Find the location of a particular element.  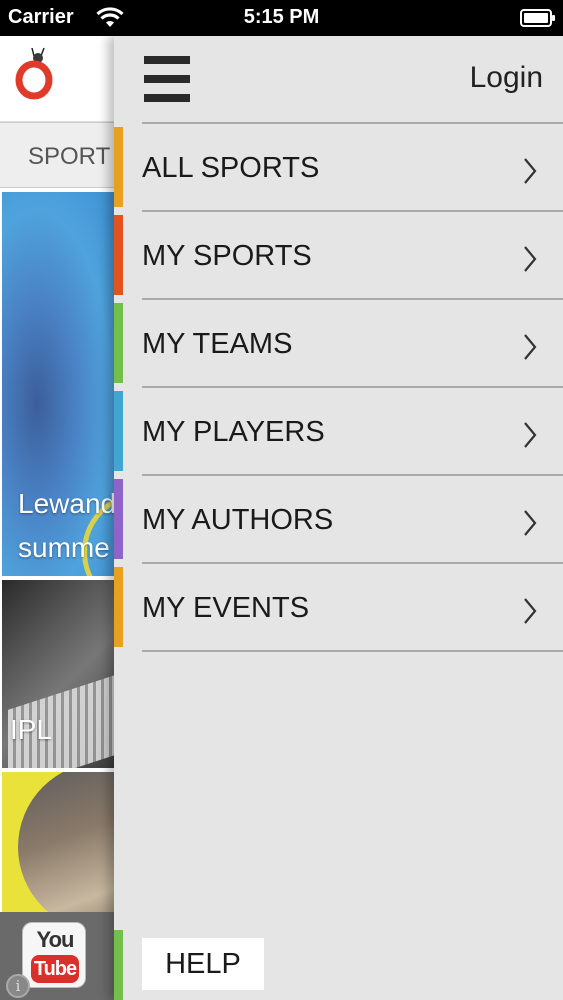

menu-item-label: MY AUTHORS is located at coordinates (238, 520).